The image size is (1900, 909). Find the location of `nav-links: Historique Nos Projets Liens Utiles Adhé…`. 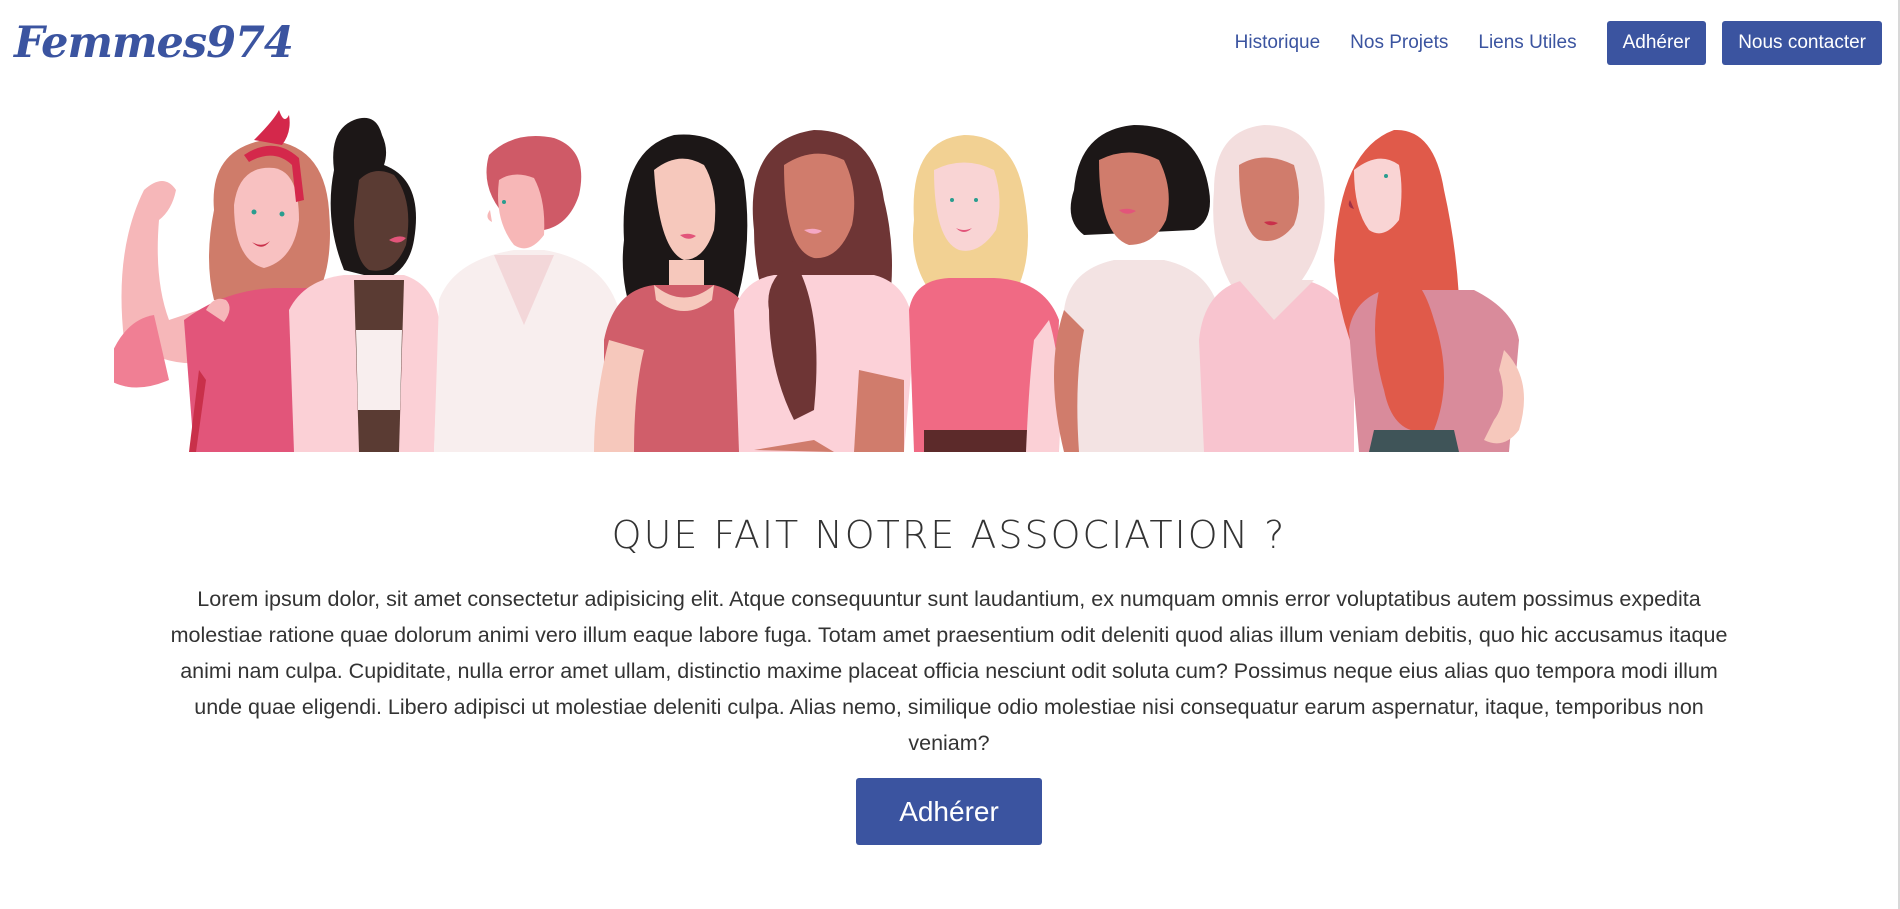

nav-links: Historique Nos Projets Liens Utiles Adhé… is located at coordinates (1558, 43).